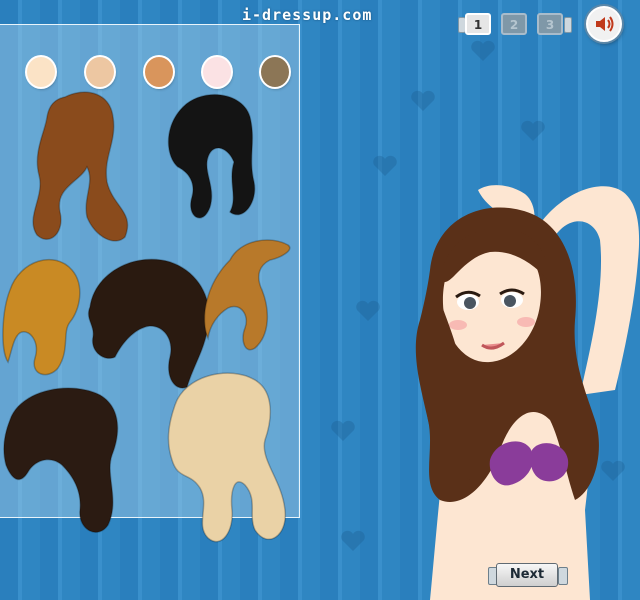 The width and height of the screenshot is (640, 600). Describe the element at coordinates (230, 457) in the screenshot. I see `hair-option-platinum-wavy` at that location.